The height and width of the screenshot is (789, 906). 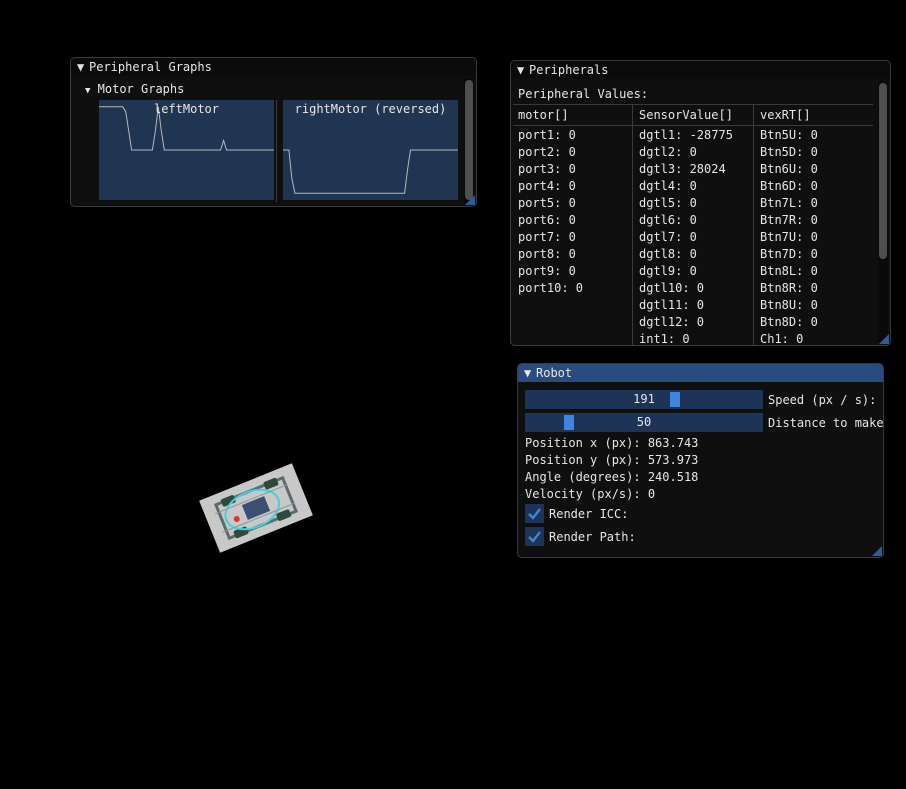 What do you see at coordinates (547, 169) in the screenshot?
I see `motor-value-cell: port3: 0` at bounding box center [547, 169].